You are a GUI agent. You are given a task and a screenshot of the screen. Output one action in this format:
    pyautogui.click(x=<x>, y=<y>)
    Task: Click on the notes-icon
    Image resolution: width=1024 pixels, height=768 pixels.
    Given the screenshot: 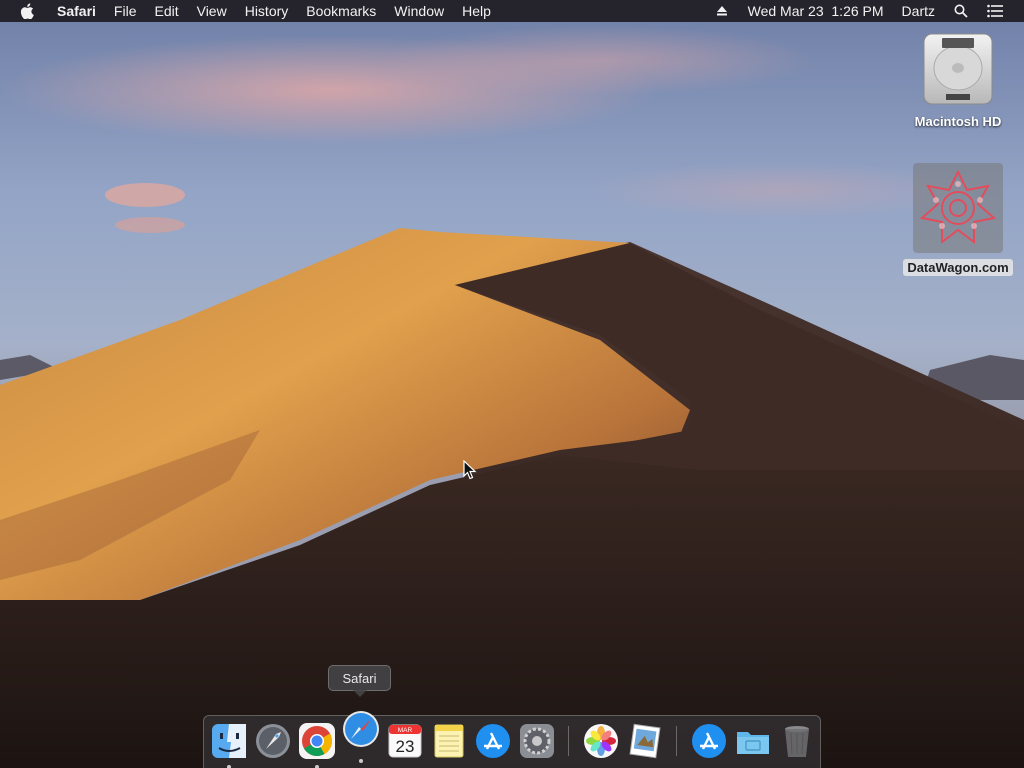 What is the action you would take?
    pyautogui.click(x=449, y=741)
    